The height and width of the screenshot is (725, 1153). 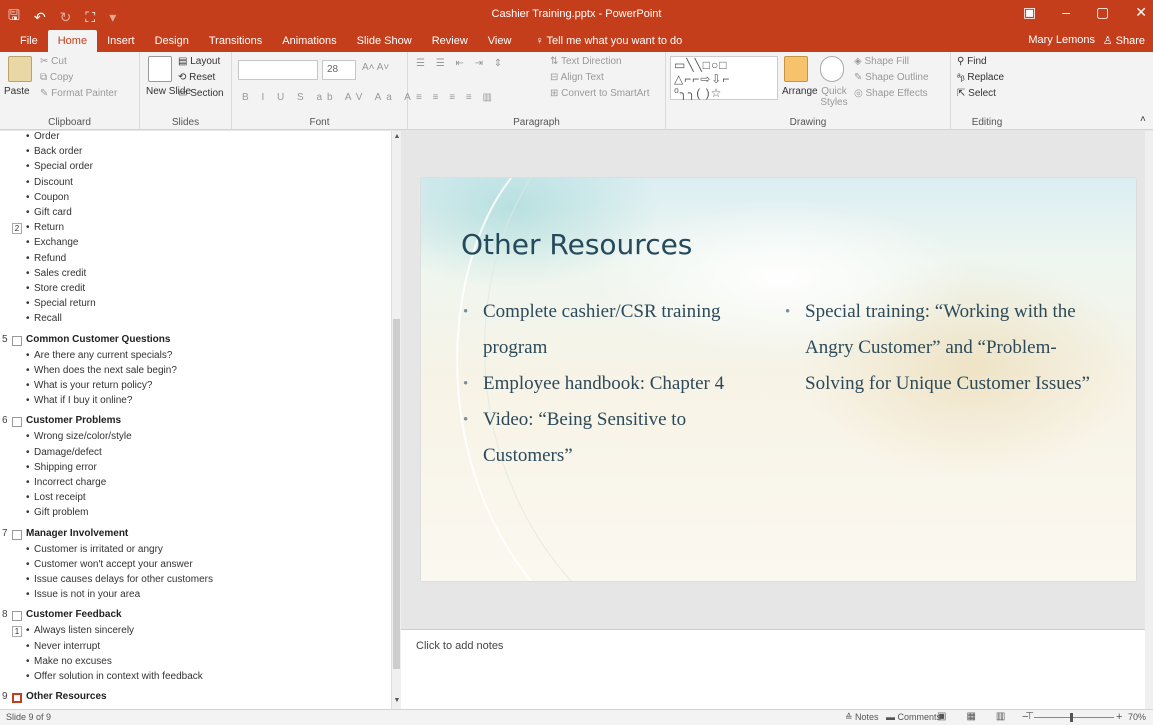 I want to click on shape-fill-button: ◈ Shape Fill, so click(x=881, y=61).